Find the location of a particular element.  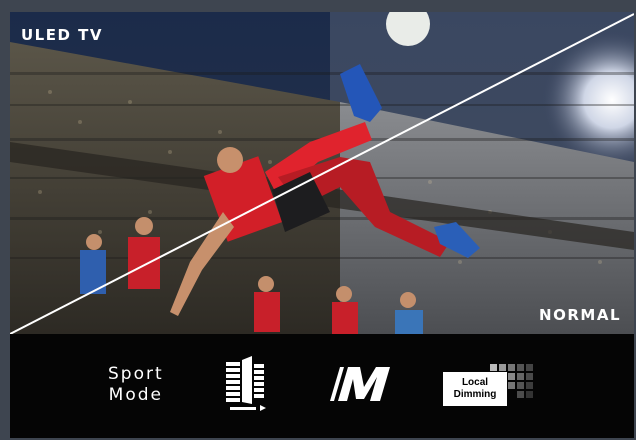

mode-line: Mode is located at coordinates (135, 395).